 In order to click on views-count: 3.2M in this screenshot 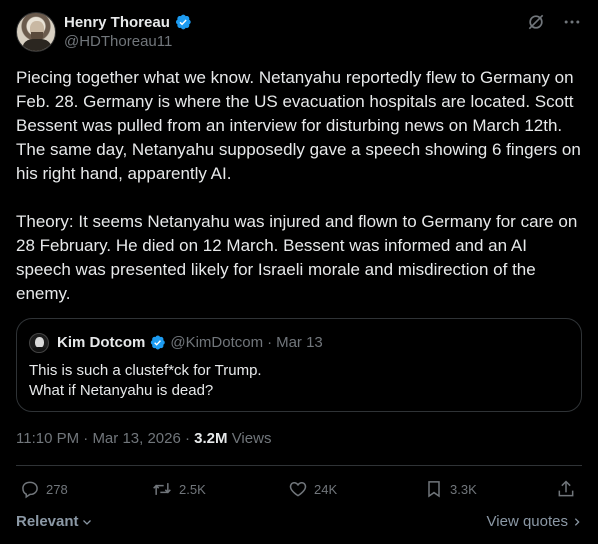, I will do `click(211, 438)`.